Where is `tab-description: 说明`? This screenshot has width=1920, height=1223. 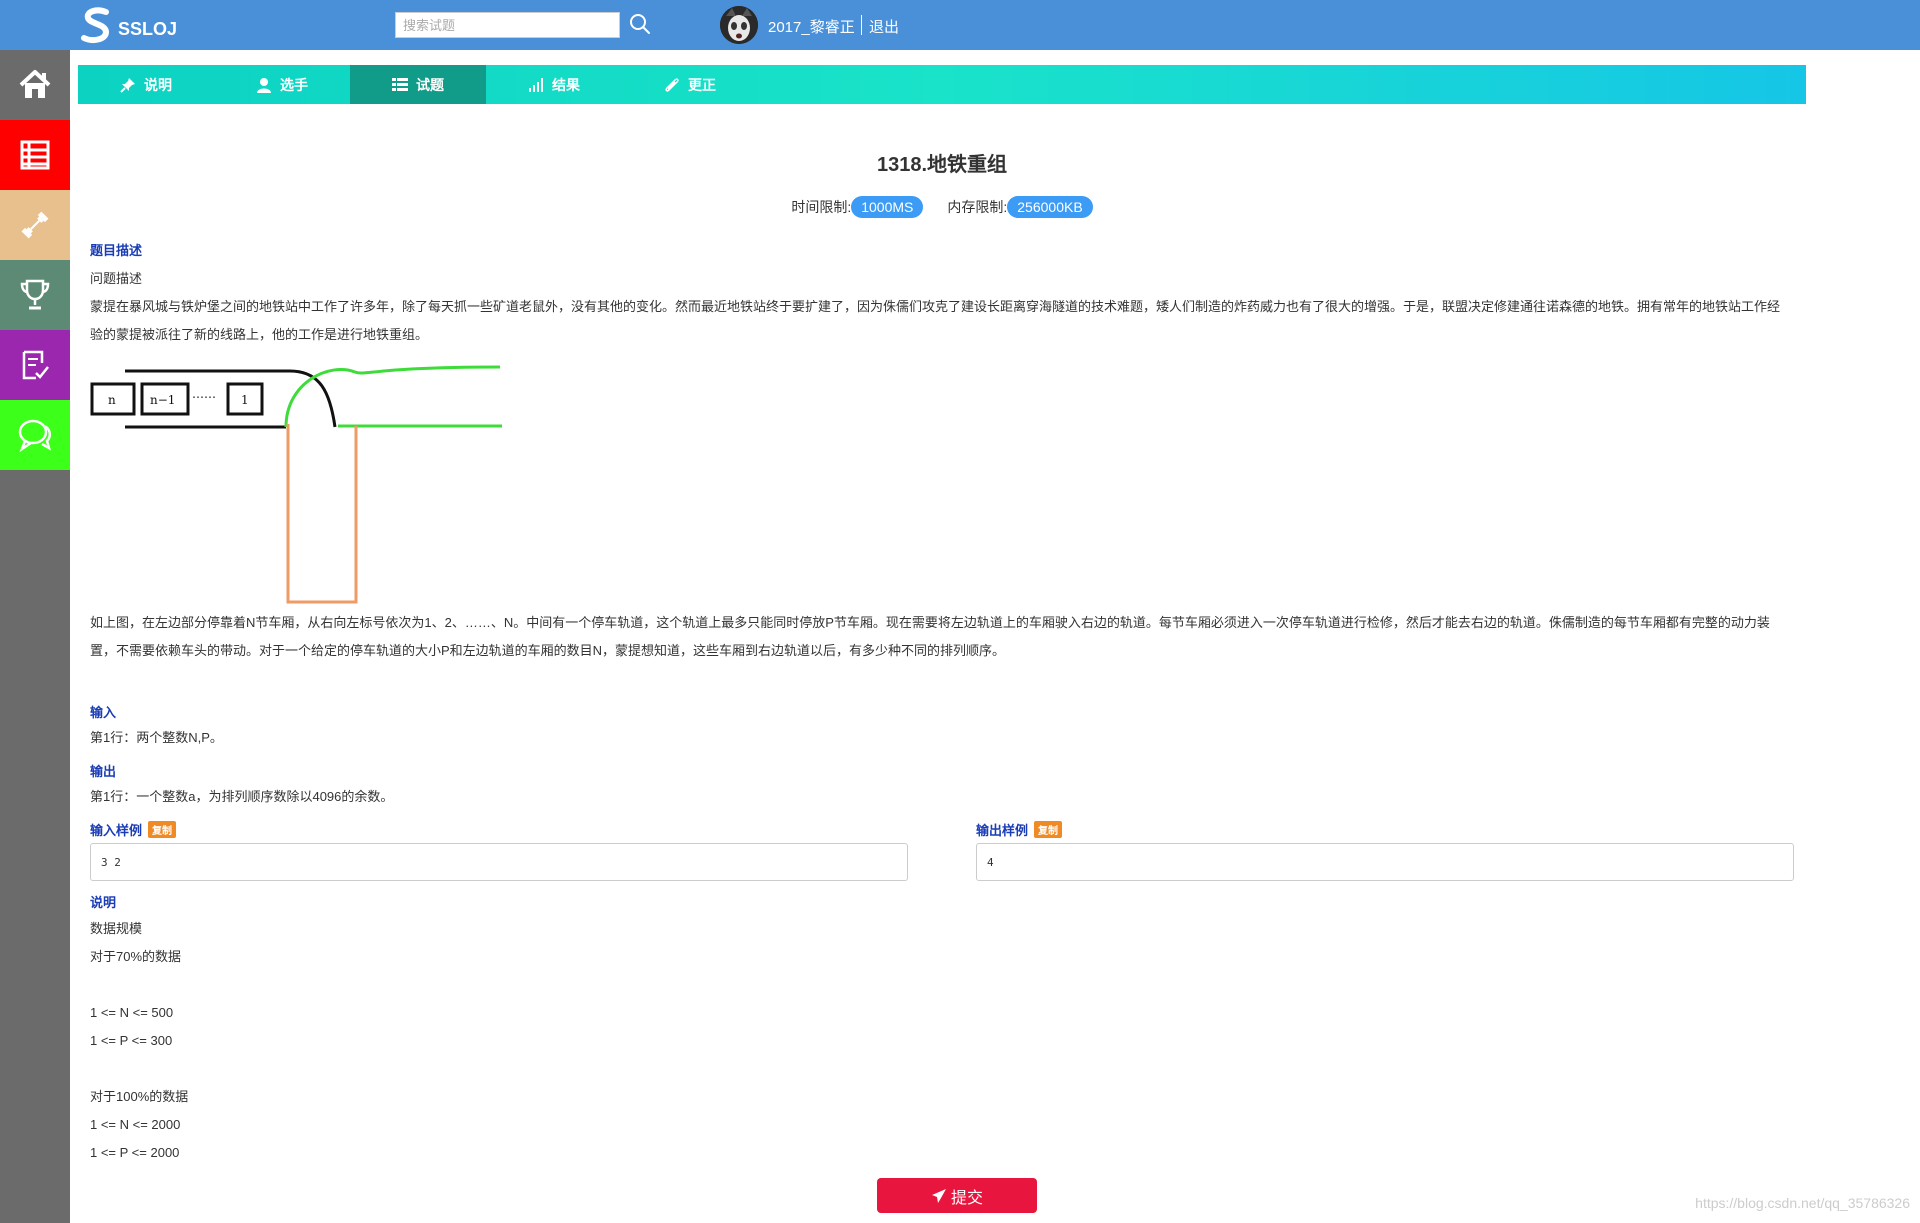
tab-description: 说明 is located at coordinates (146, 84).